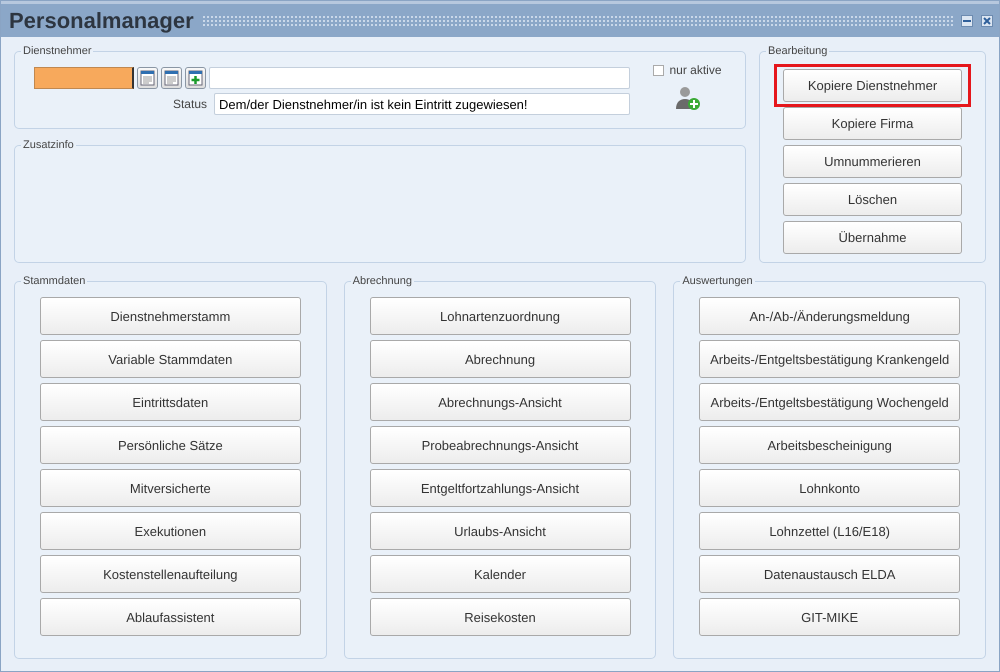 The width and height of the screenshot is (1000, 672). Describe the element at coordinates (422, 104) in the screenshot. I see `status-field: Dem/der Dienstnehmer/in ist kein Eintritt zugewiesen!` at that location.